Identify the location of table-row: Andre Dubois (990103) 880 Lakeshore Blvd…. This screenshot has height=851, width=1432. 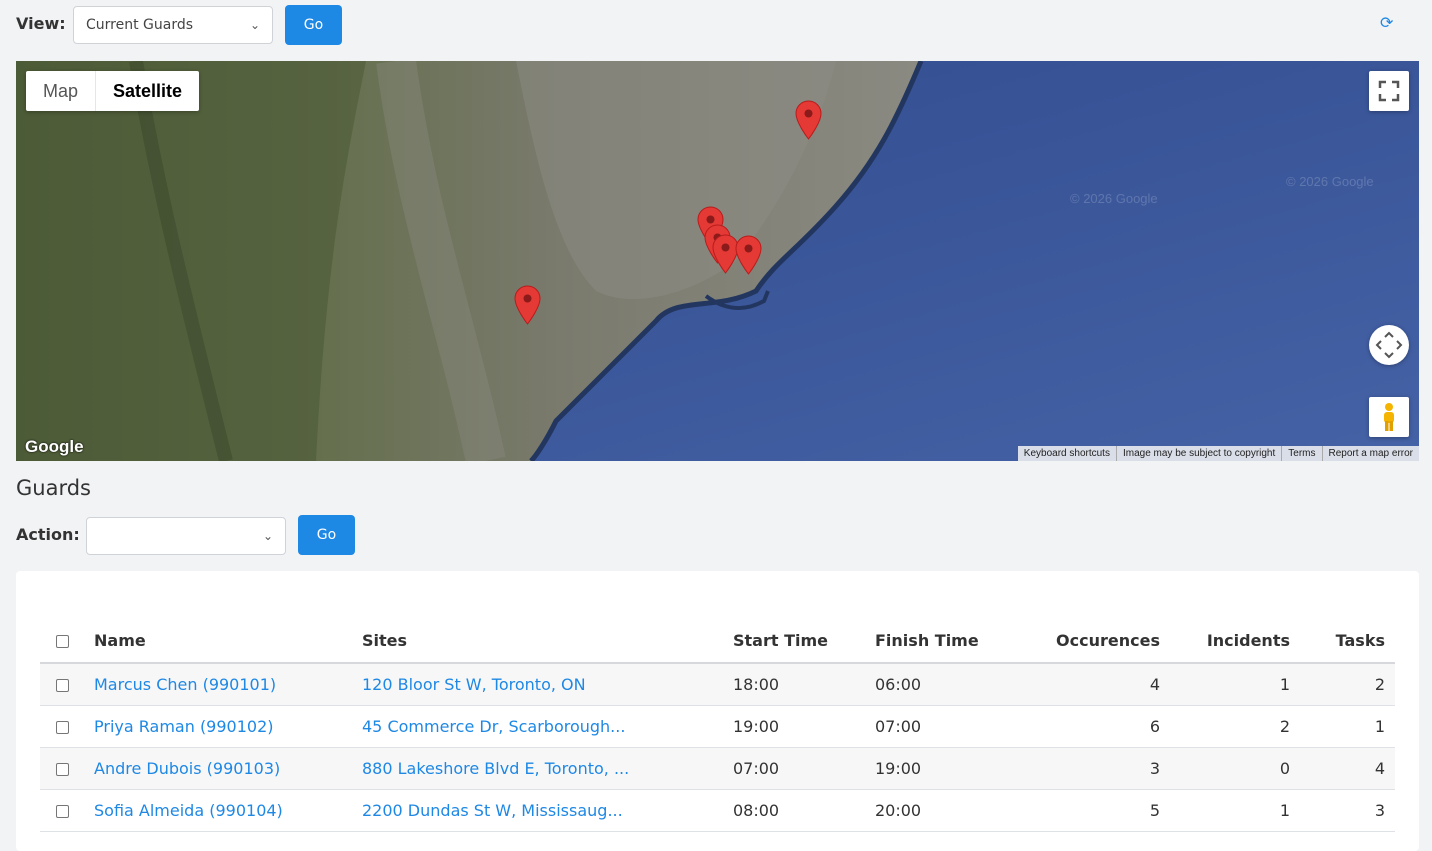
(717, 768).